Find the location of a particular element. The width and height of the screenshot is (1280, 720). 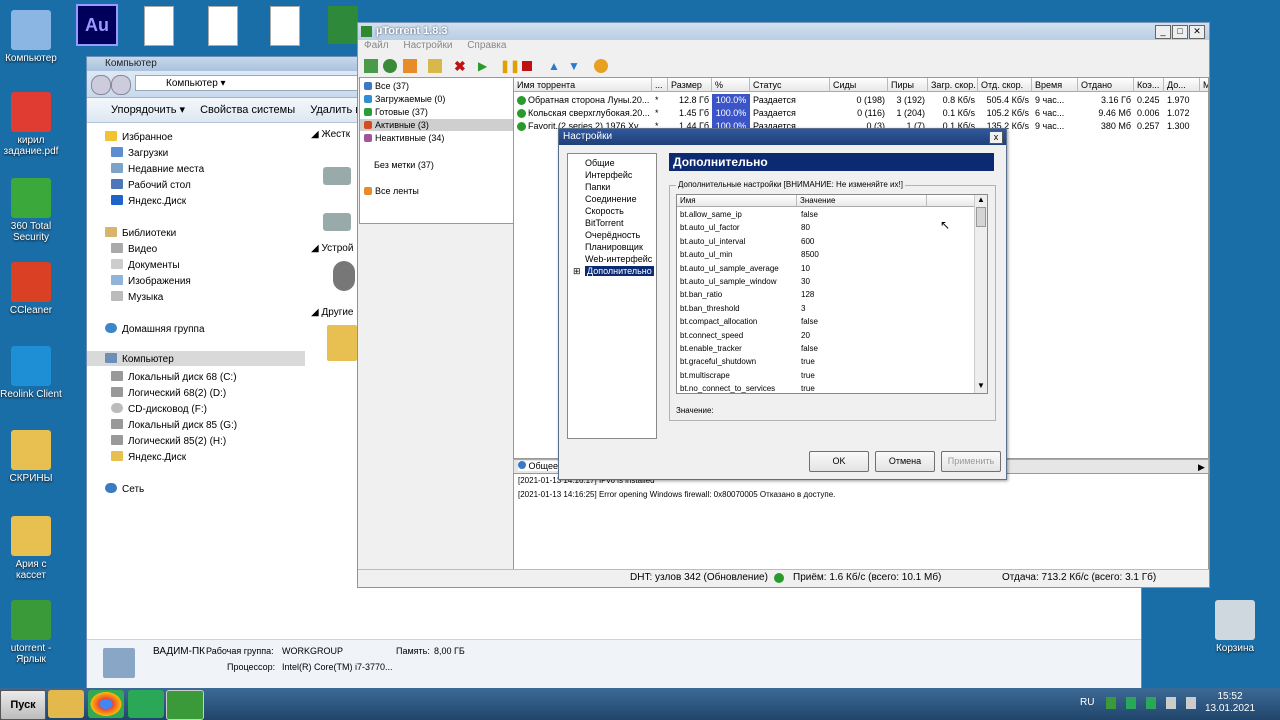

minimize-button: _ is located at coordinates (1163, 32).